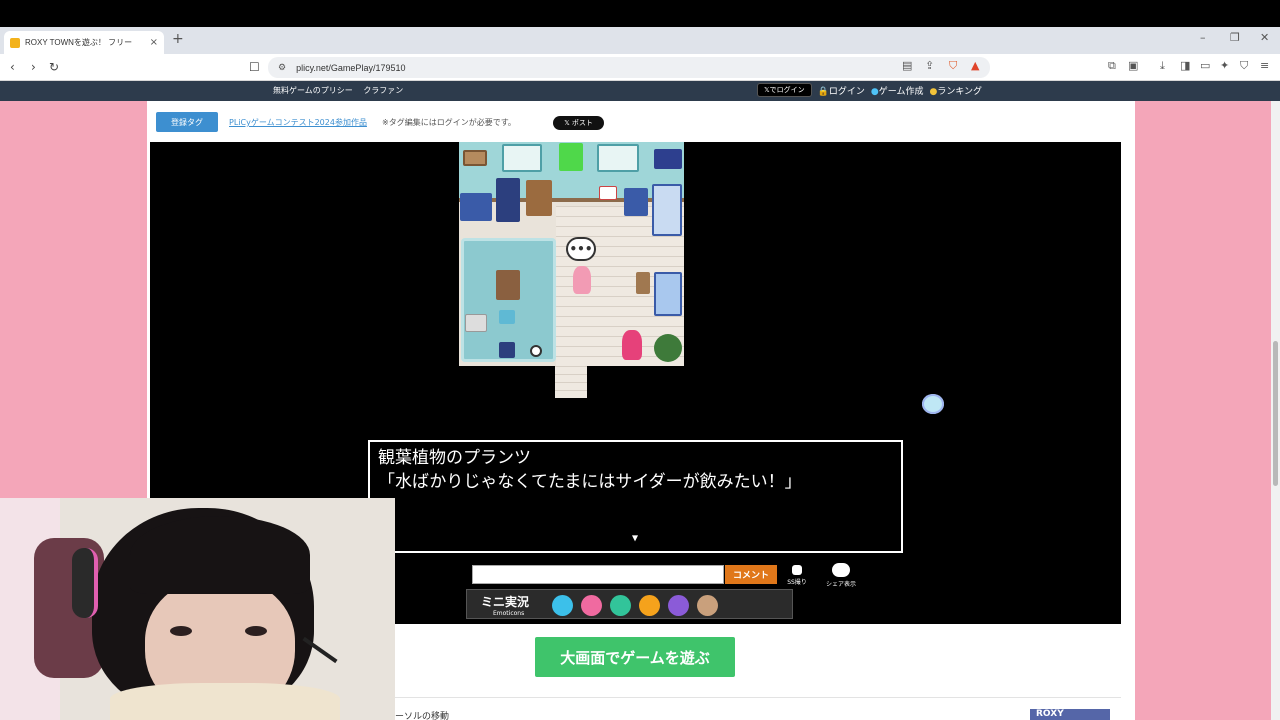 The width and height of the screenshot is (1280, 720). What do you see at coordinates (197, 609) in the screenshot?
I see `webcam-overlay` at bounding box center [197, 609].